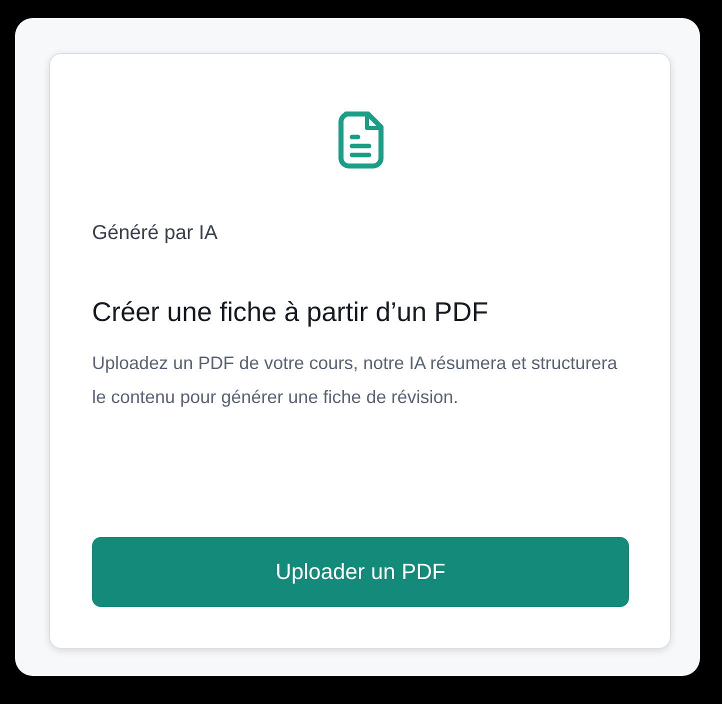 The height and width of the screenshot is (704, 722). What do you see at coordinates (360, 572) in the screenshot?
I see `upload-button: Uploader un PDF` at bounding box center [360, 572].